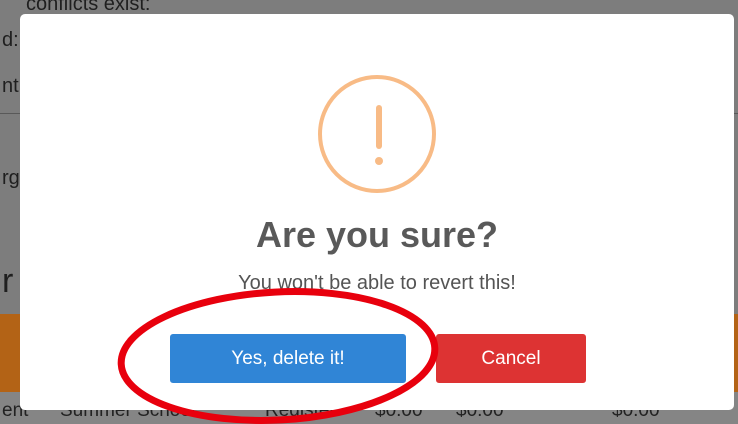 Image resolution: width=738 pixels, height=424 pixels. What do you see at coordinates (8, 281) in the screenshot?
I see `bg-heading: r` at bounding box center [8, 281].